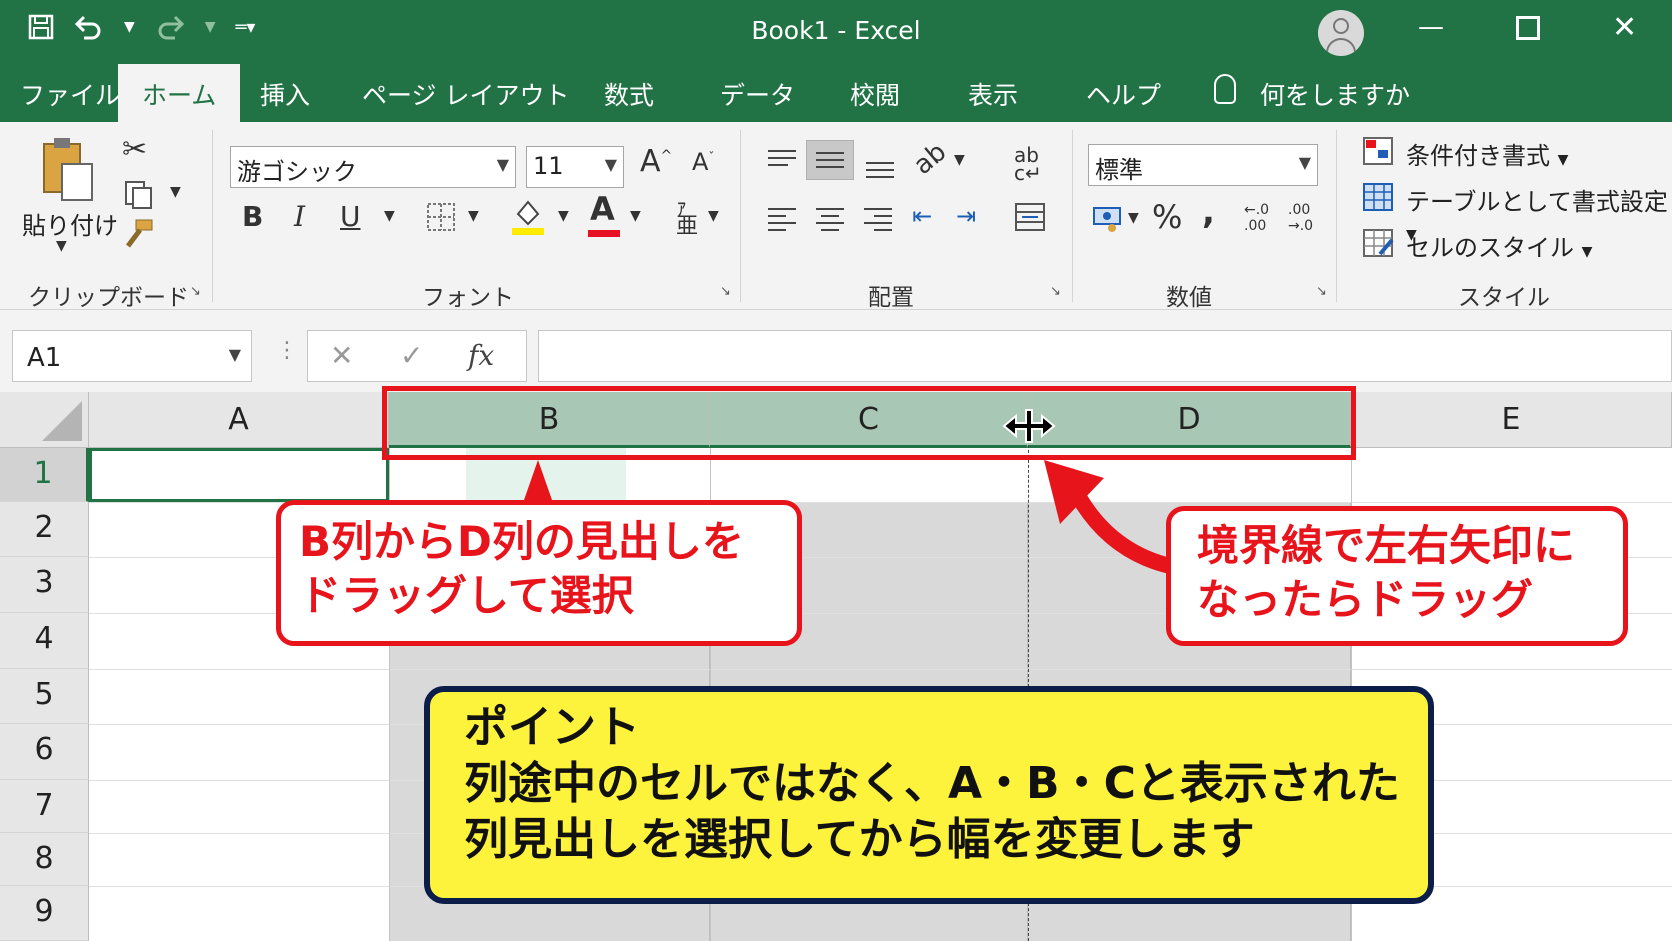  What do you see at coordinates (875, 94) in the screenshot?
I see `tab-review: 校閲` at bounding box center [875, 94].